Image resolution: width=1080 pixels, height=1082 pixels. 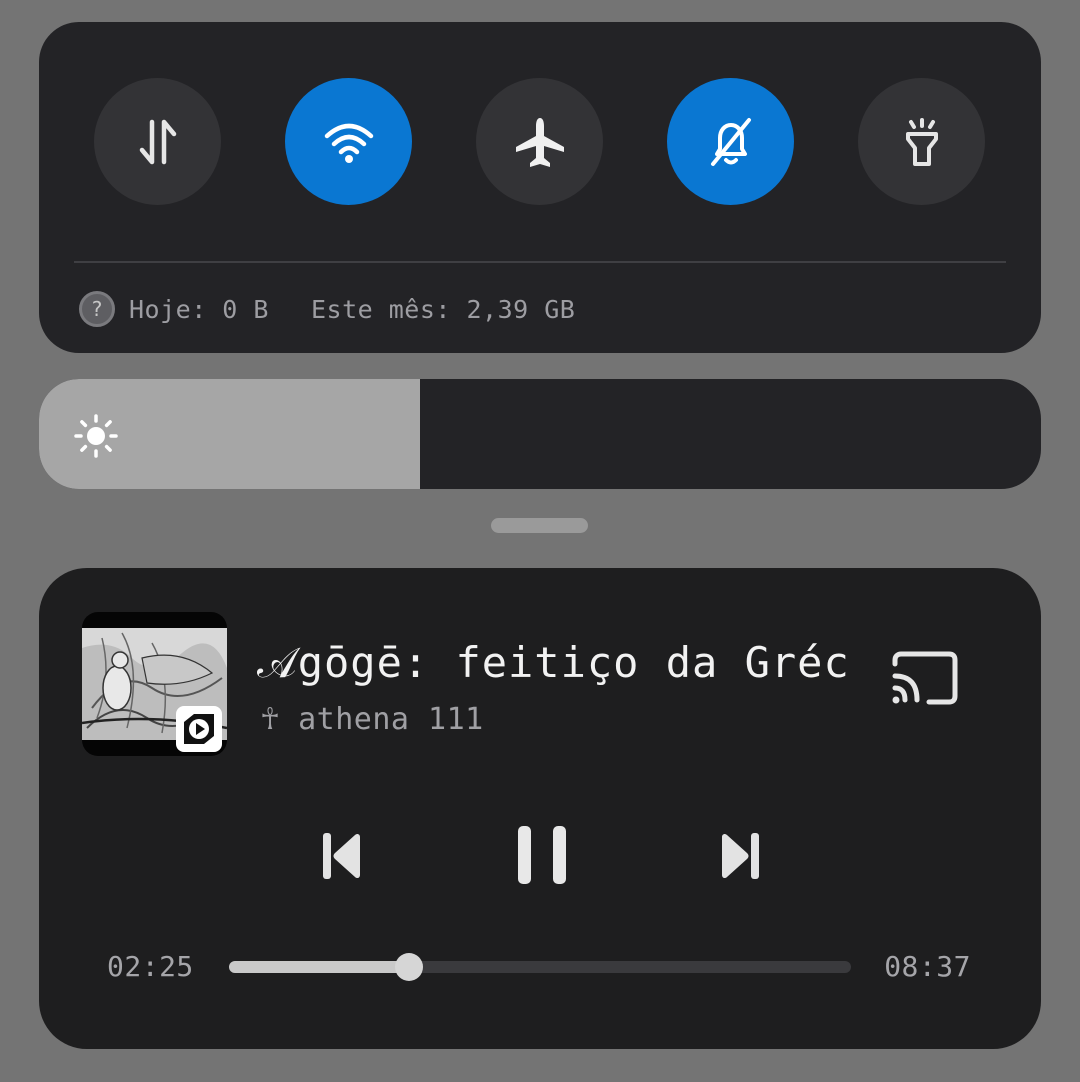 I want to click on pause-icon, so click(x=542, y=855).